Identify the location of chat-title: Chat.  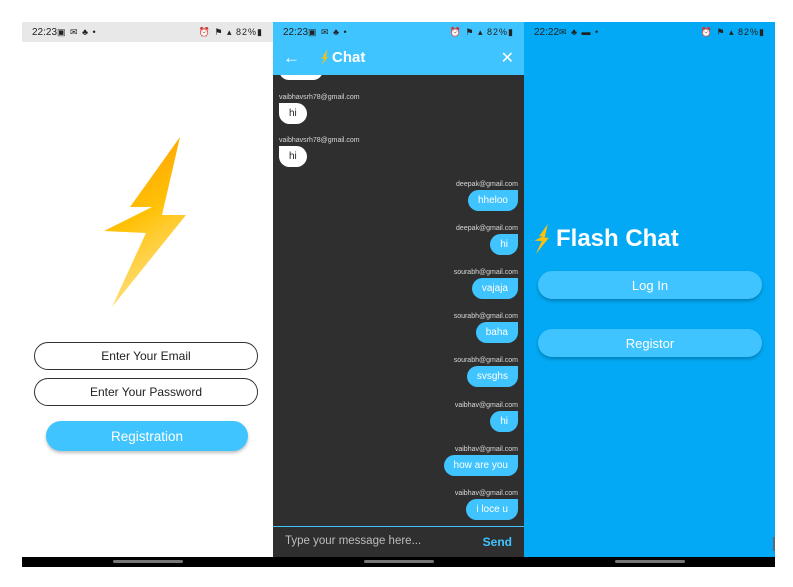
(342, 57).